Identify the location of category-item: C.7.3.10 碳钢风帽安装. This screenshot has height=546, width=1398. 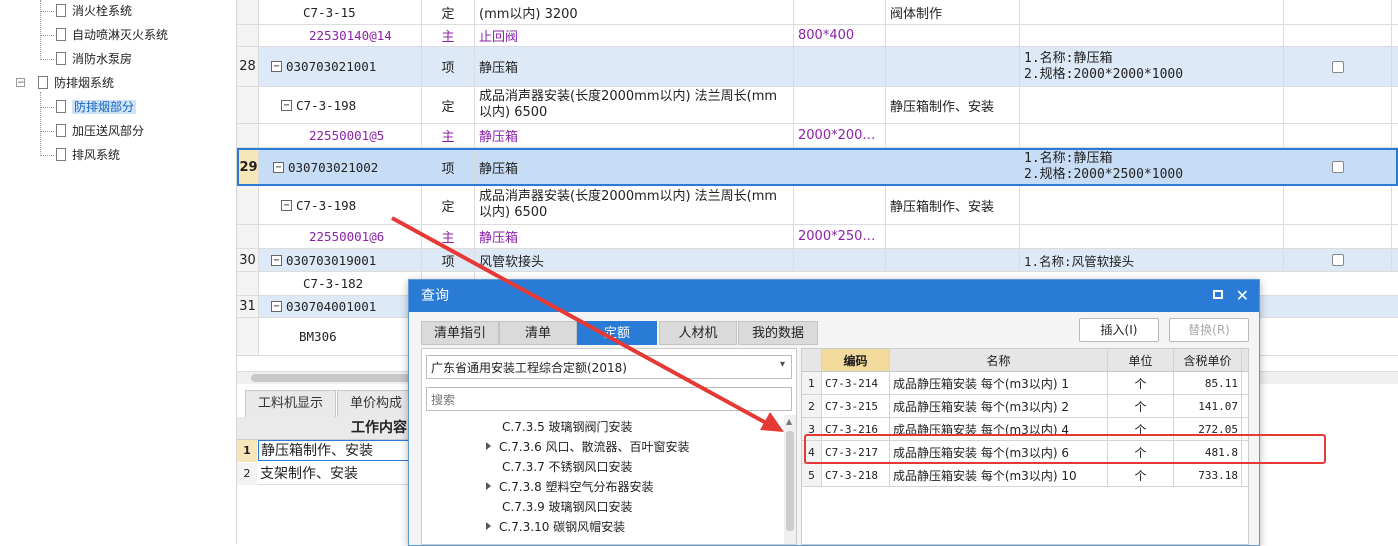
(555, 527).